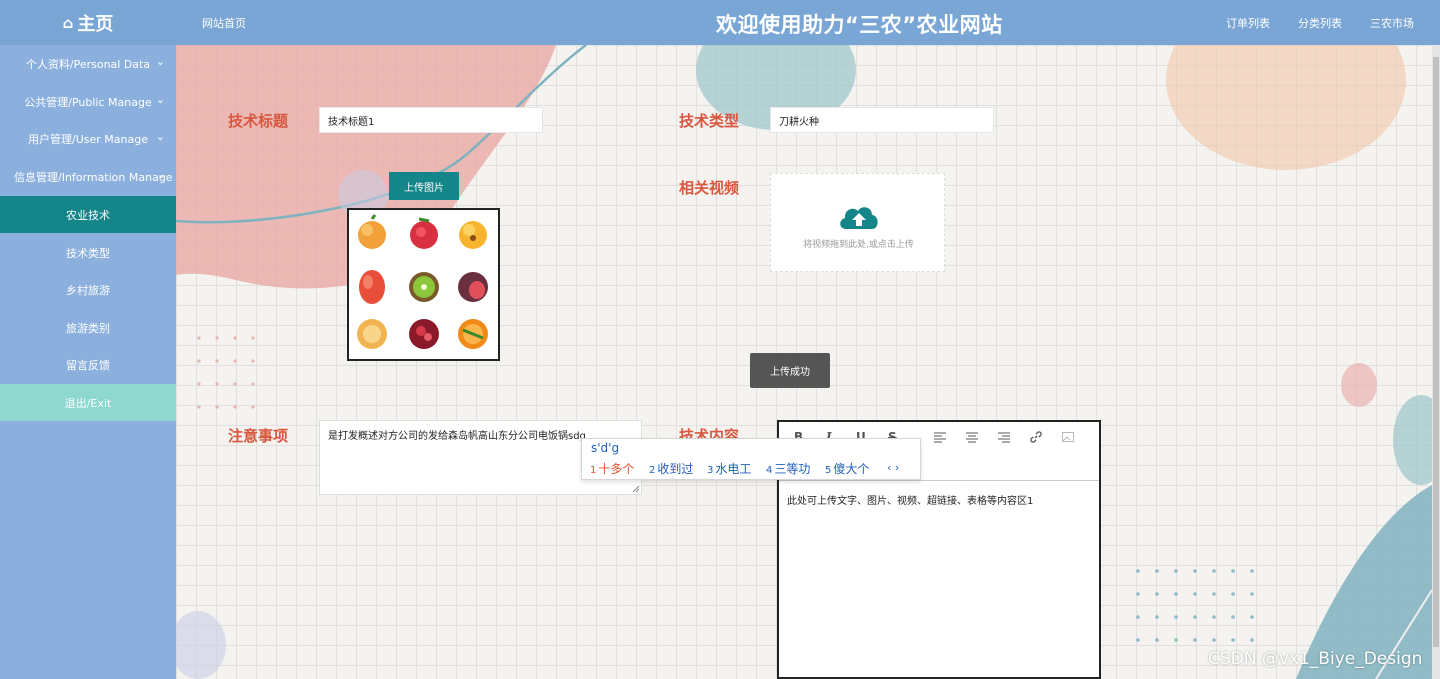 This screenshot has height=679, width=1440. Describe the element at coordinates (972, 437) in the screenshot. I see `align-center-icon` at that location.